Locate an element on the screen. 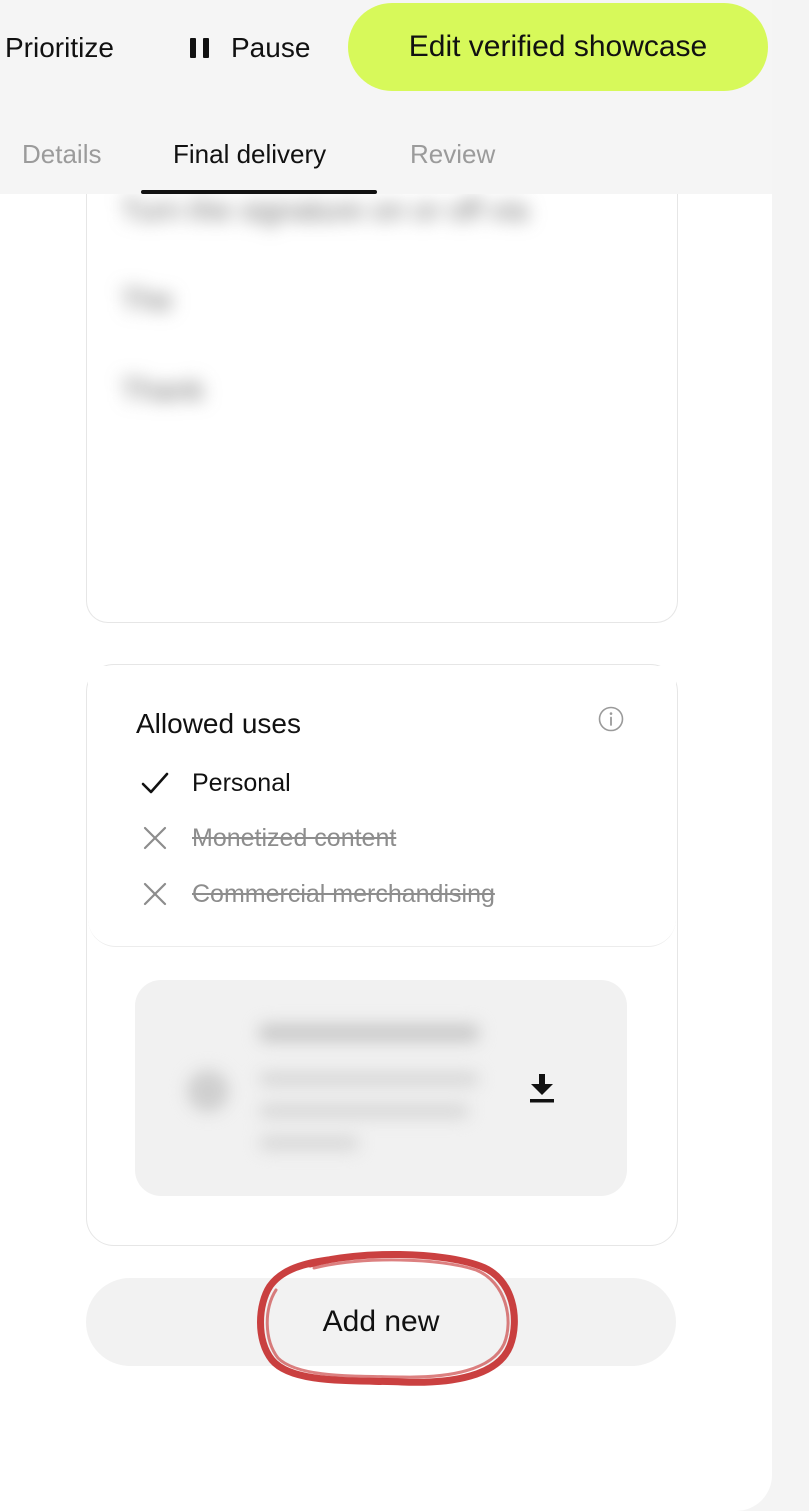 This screenshot has width=809, height=1511. pause-icon is located at coordinates (199, 48).